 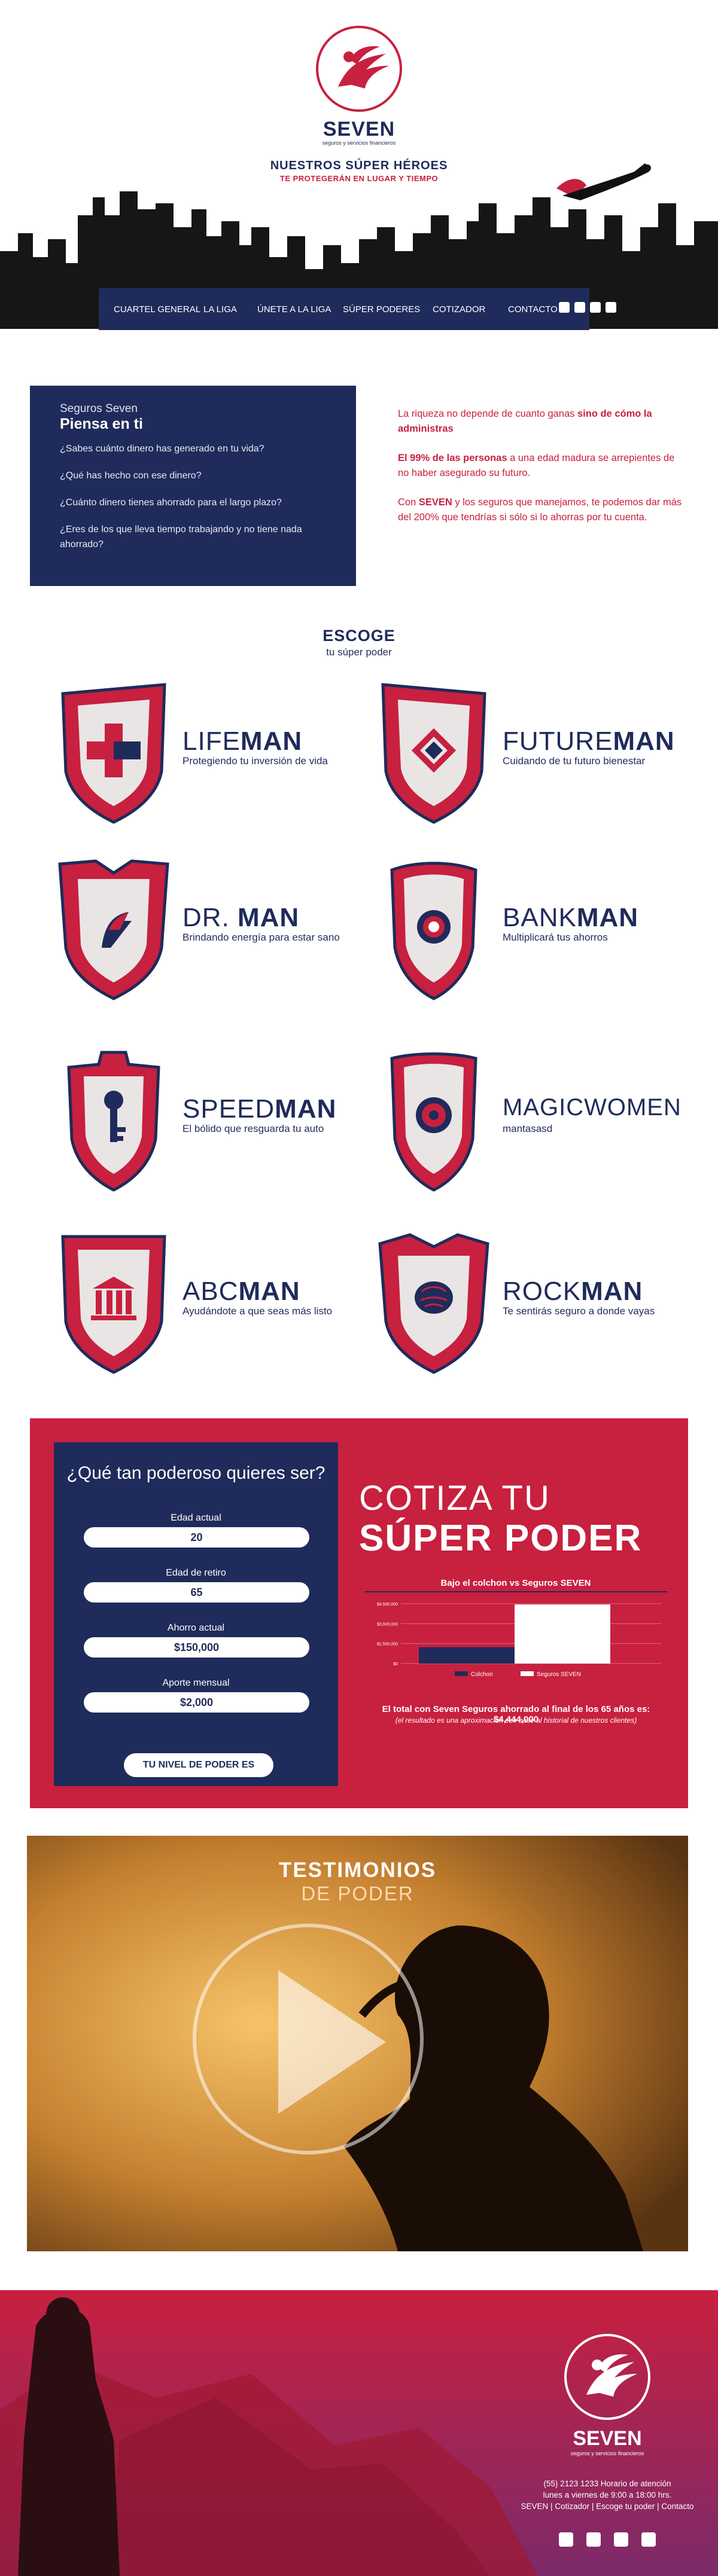 What do you see at coordinates (409, 502) in the screenshot?
I see `wealth-p3-text: Con` at bounding box center [409, 502].